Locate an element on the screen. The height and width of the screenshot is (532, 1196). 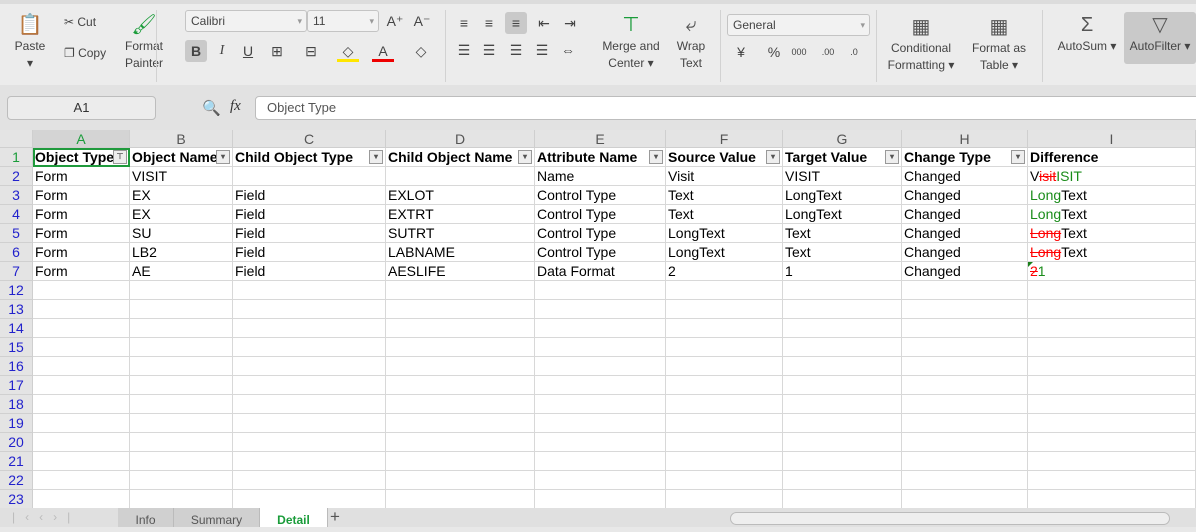
cut-button: ✂ Cut is located at coordinates (80, 22).